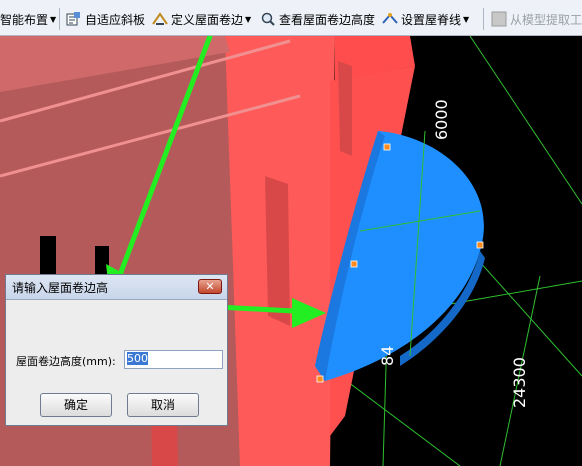 The width and height of the screenshot is (582, 466). Describe the element at coordinates (173, 359) in the screenshot. I see `edge-height-input: 500` at that location.